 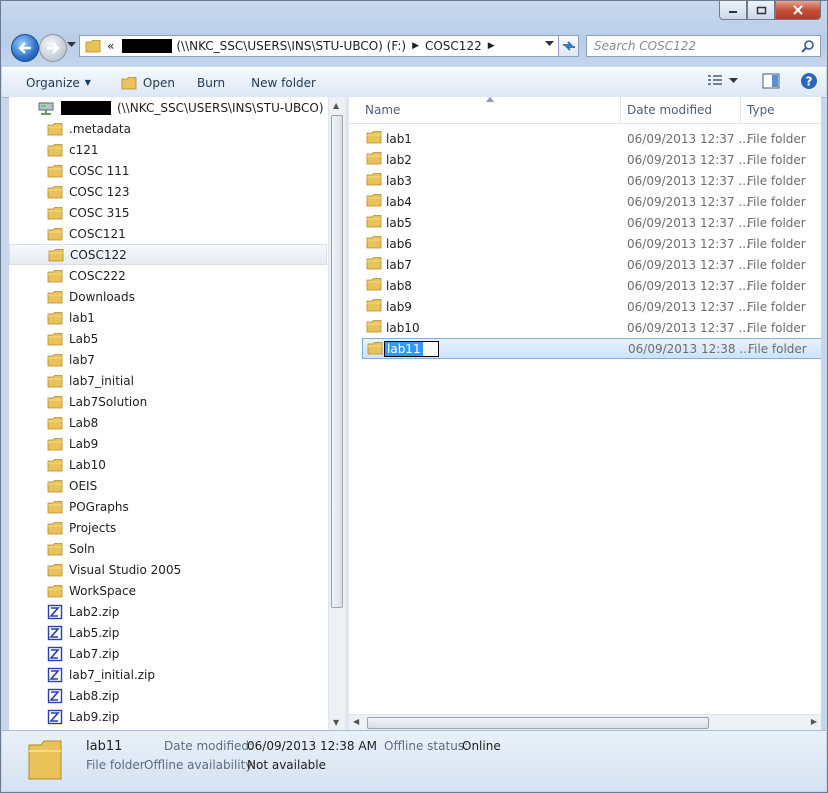 What do you see at coordinates (356, 721) in the screenshot?
I see `scroll-left-icon: ◀` at bounding box center [356, 721].